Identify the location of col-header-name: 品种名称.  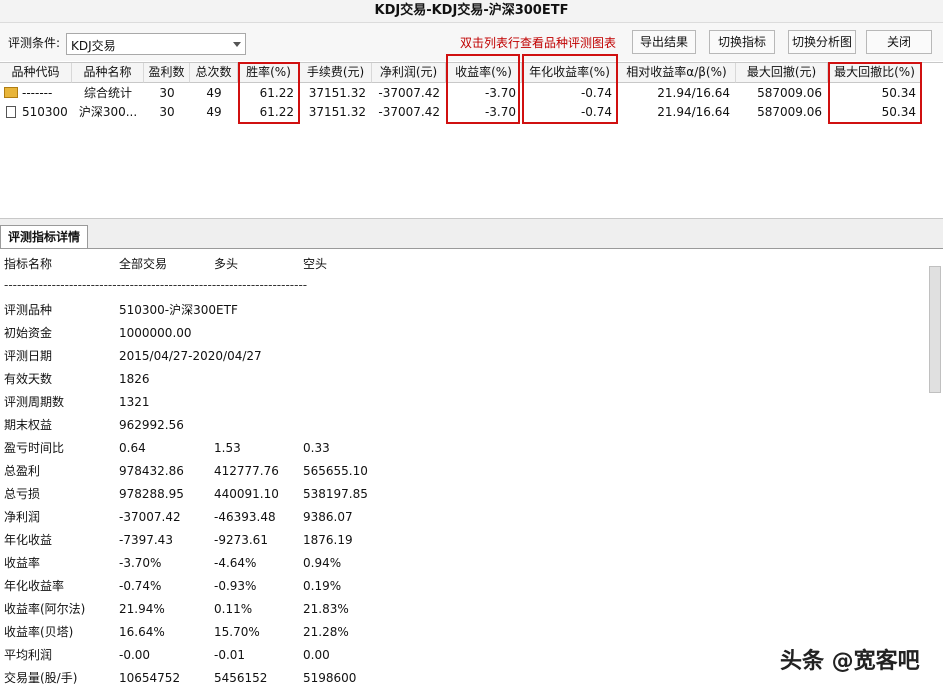
(108, 73).